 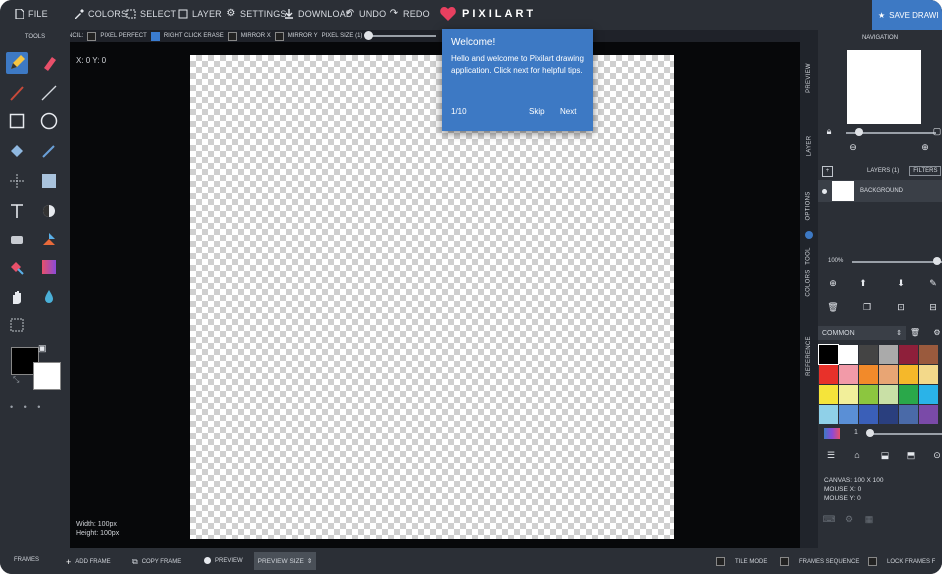 I want to click on text-tool, so click(x=17, y=211).